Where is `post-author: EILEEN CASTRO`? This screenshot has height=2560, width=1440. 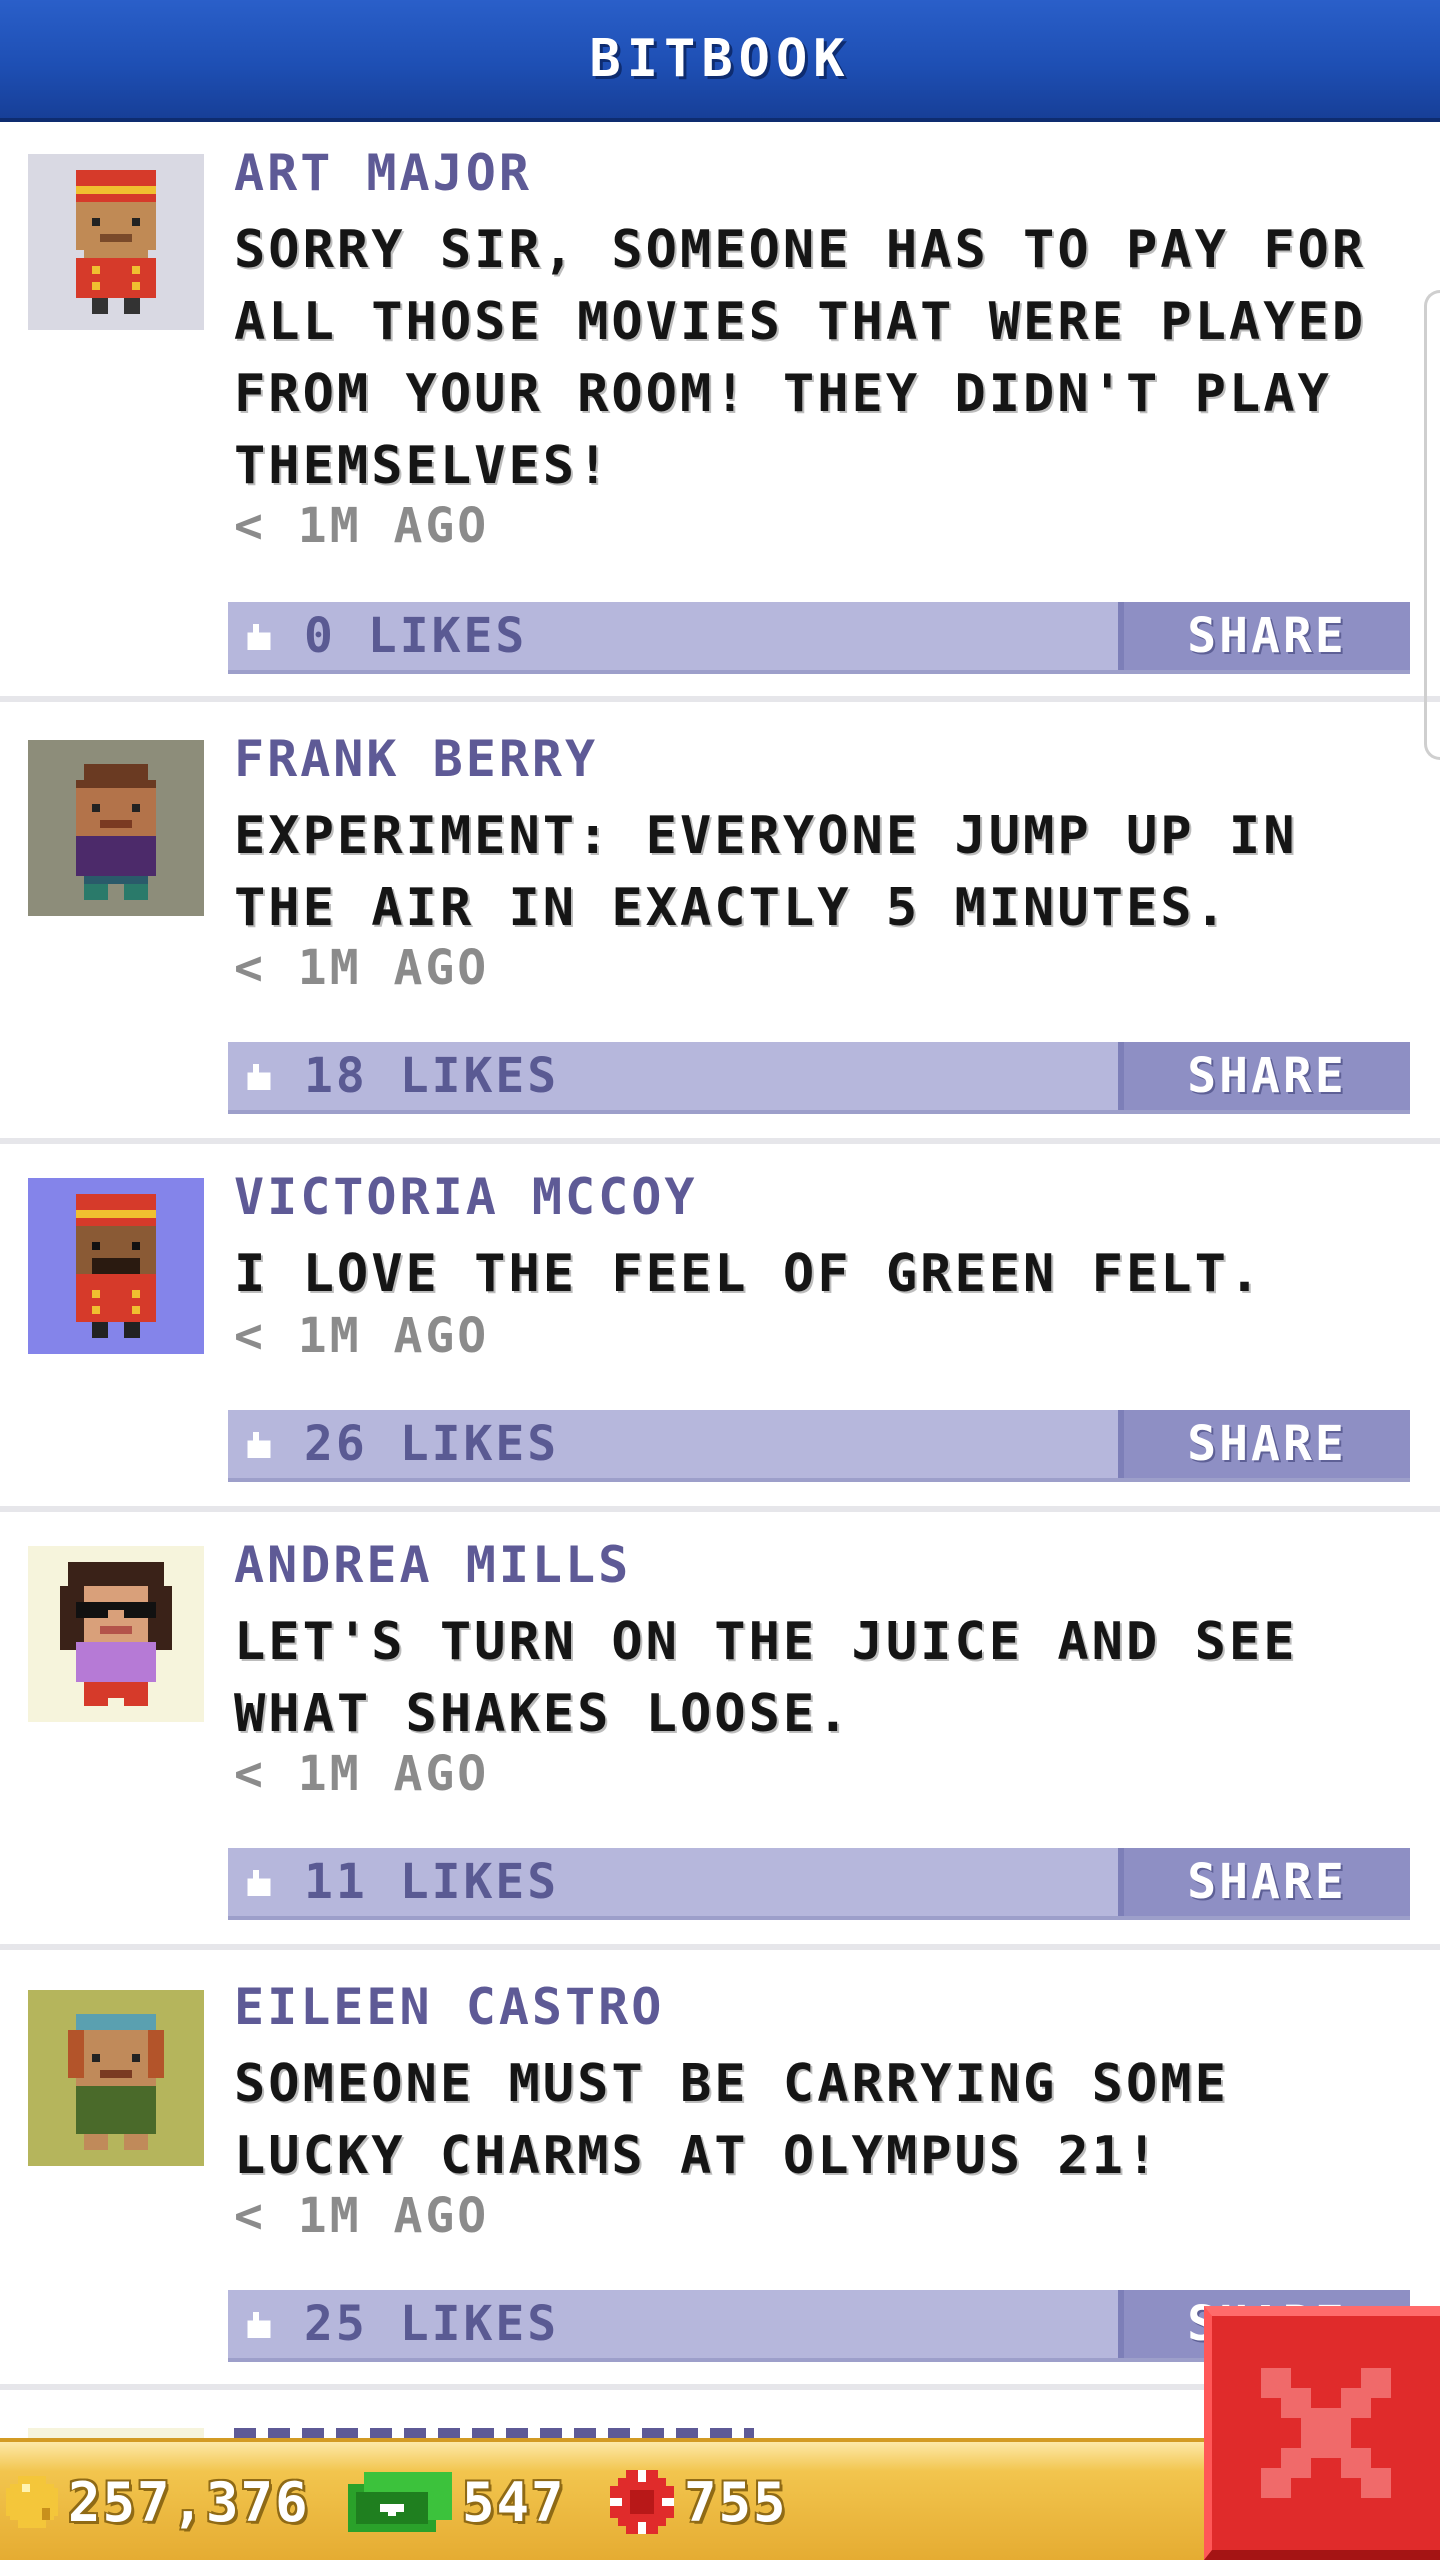
post-author: EILEEN CASTRO is located at coordinates (449, 2007).